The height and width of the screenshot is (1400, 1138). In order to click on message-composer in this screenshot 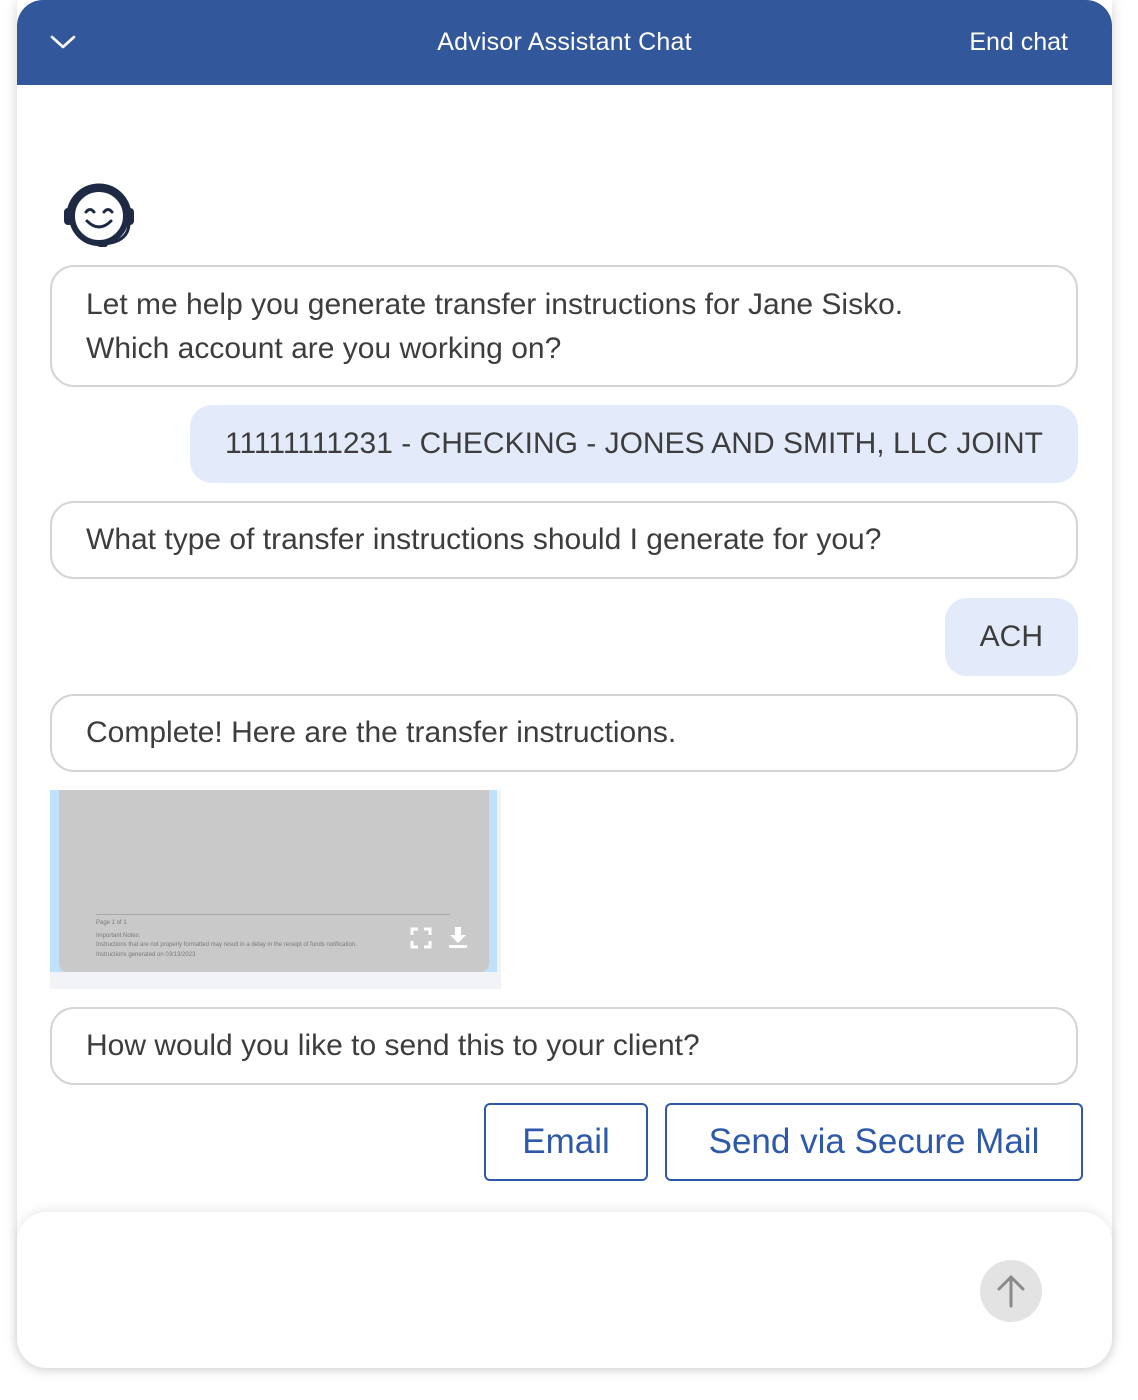, I will do `click(564, 1290)`.